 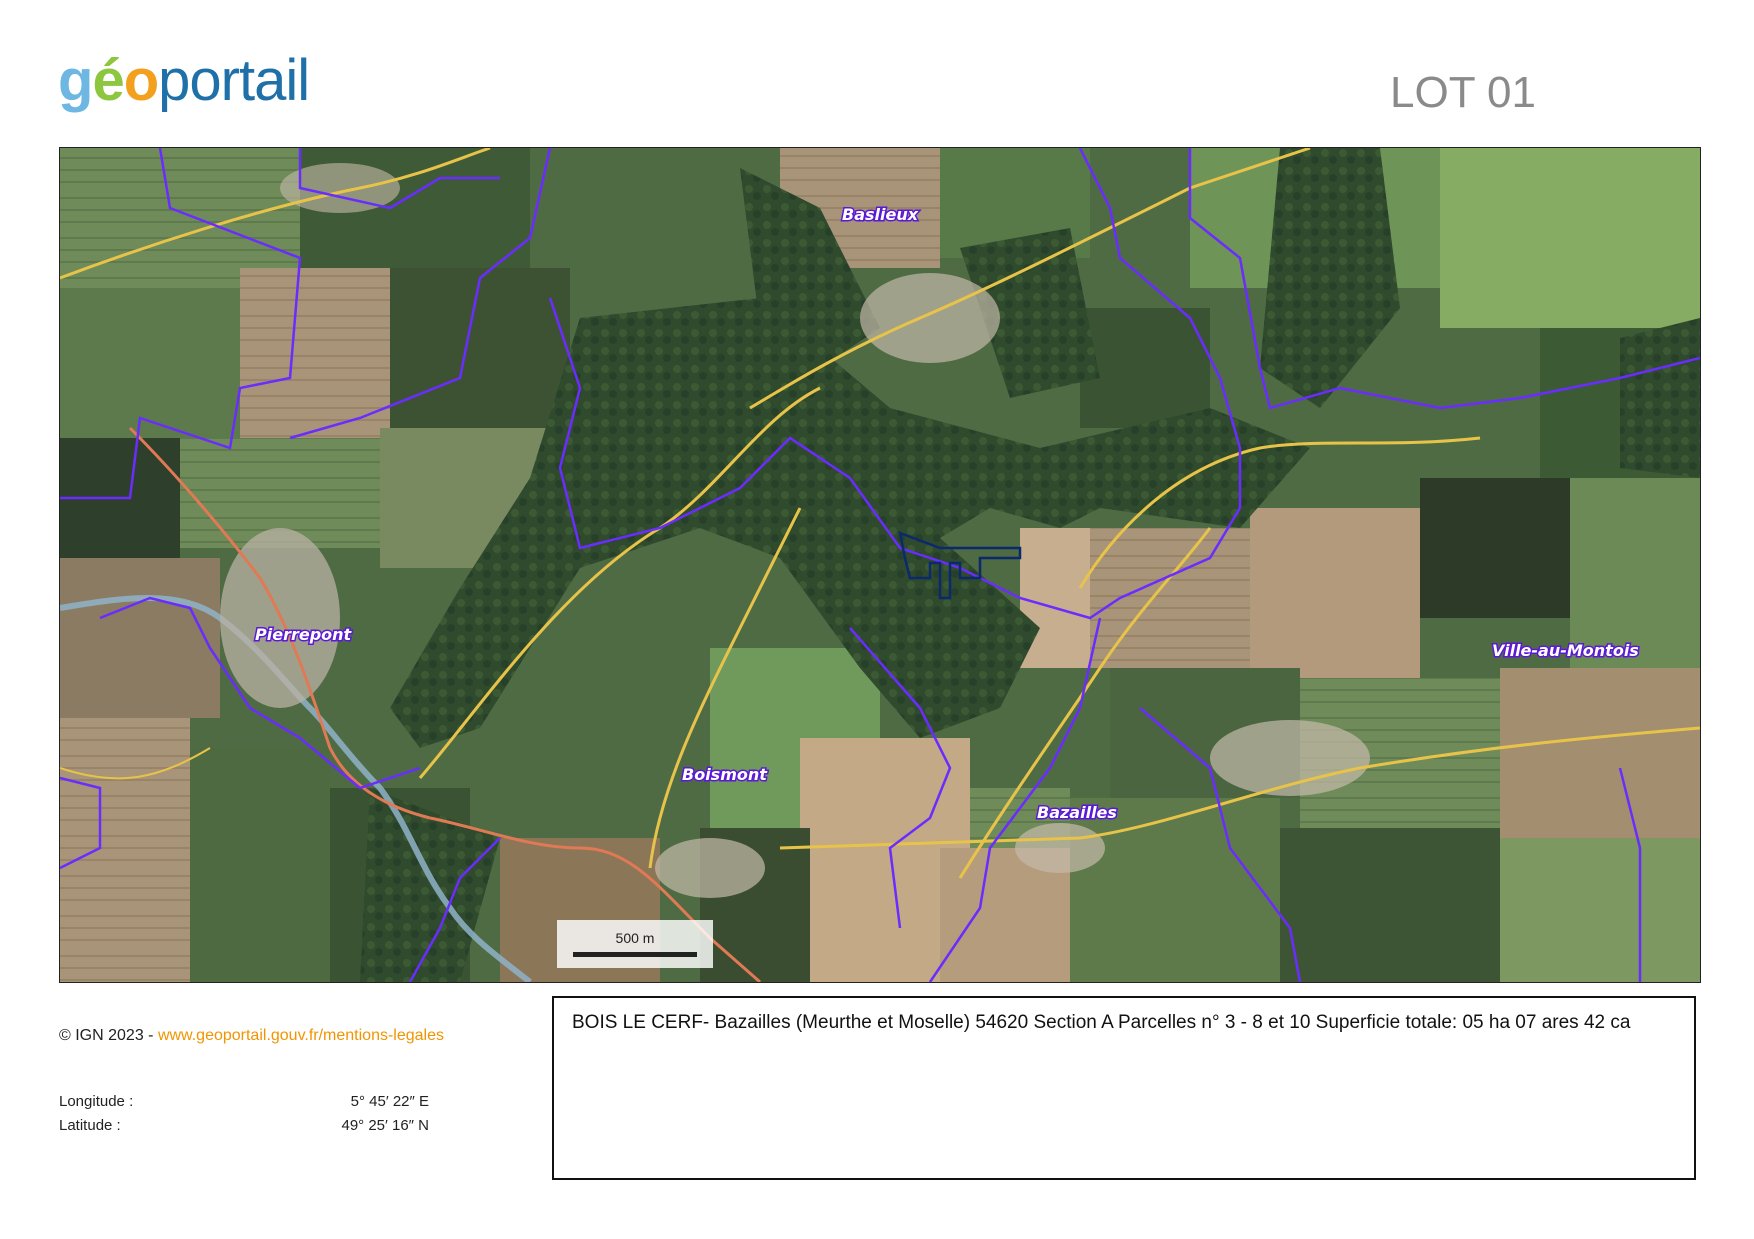 I want to click on lot-title: LOT 01, so click(x=1463, y=92).